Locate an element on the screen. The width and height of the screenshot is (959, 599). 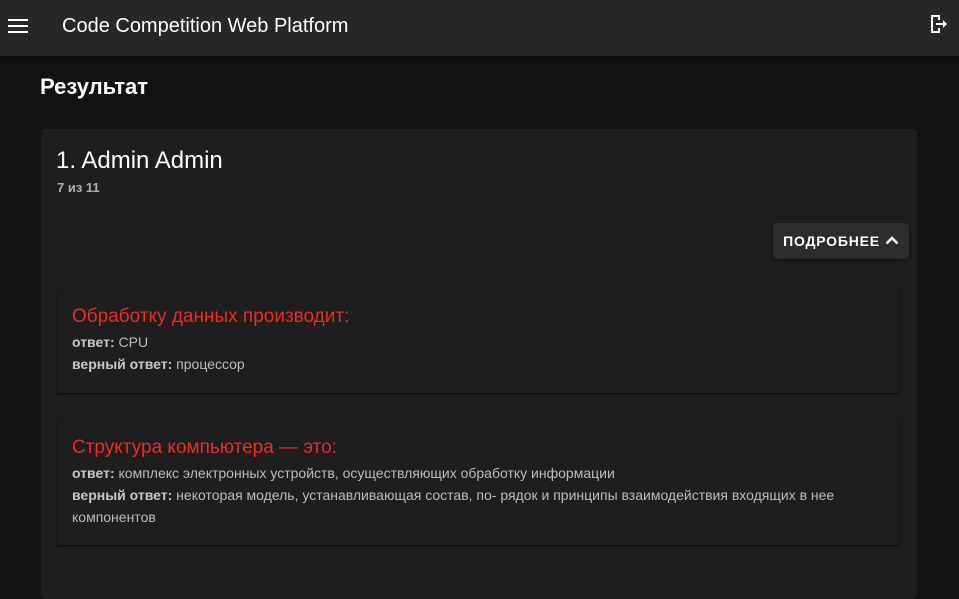
user-answer: CPU is located at coordinates (133, 342).